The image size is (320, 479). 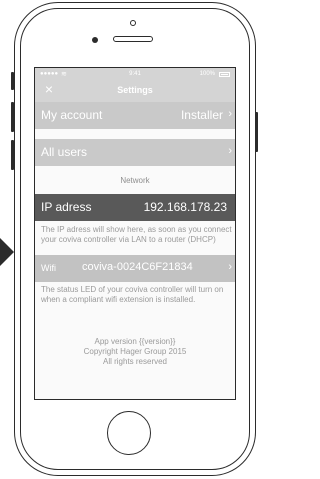 I want to click on network-section-header: Network, so click(x=135, y=180).